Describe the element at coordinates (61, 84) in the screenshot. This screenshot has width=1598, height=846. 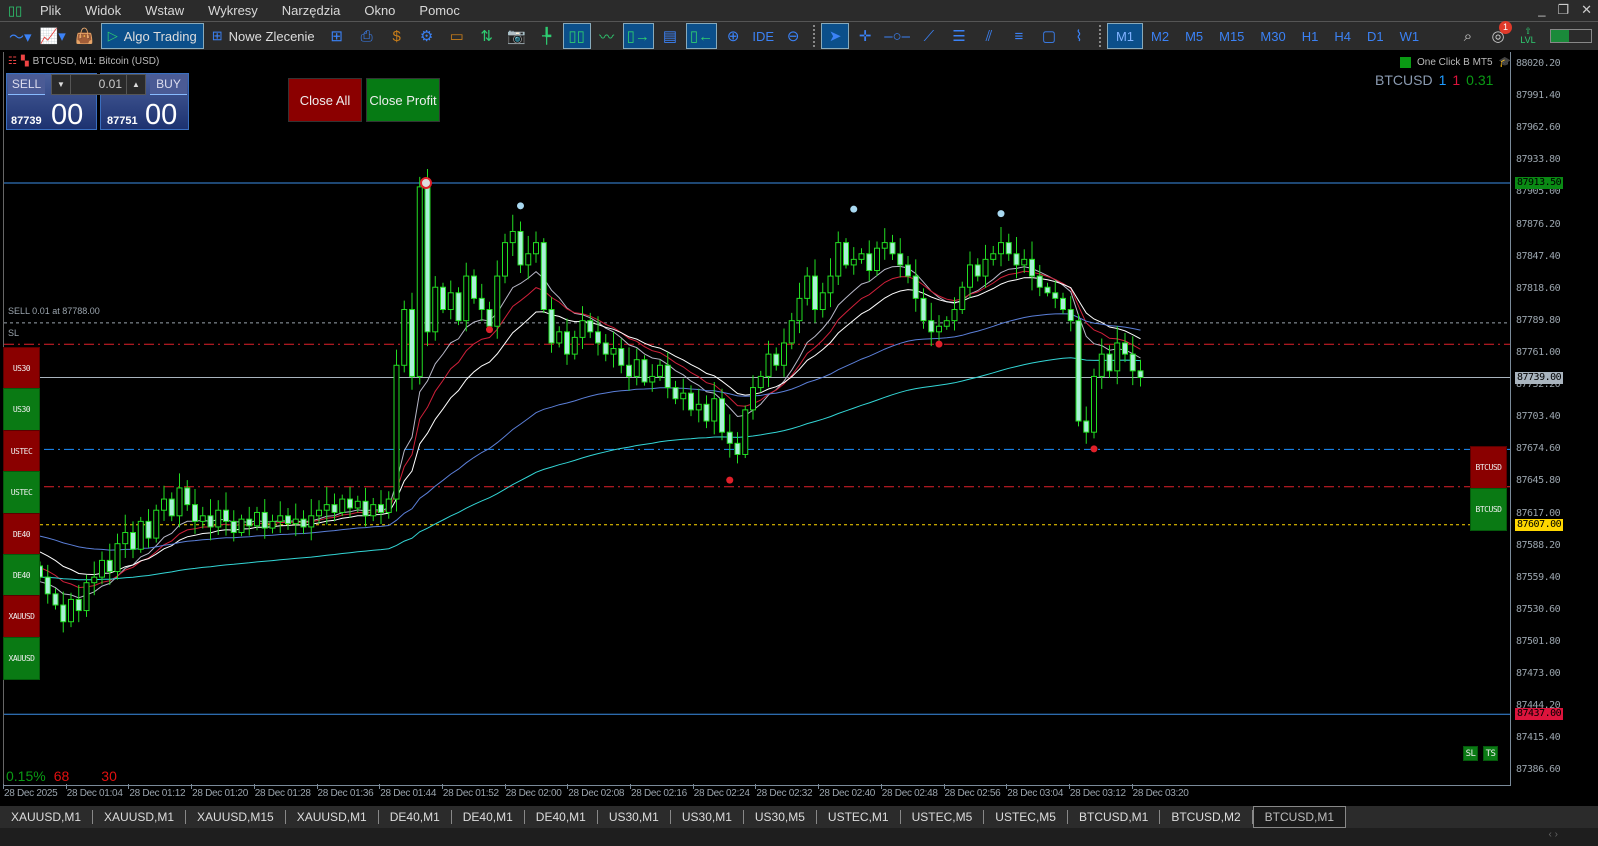
I see `lot-decrease-icon: ▼` at that location.